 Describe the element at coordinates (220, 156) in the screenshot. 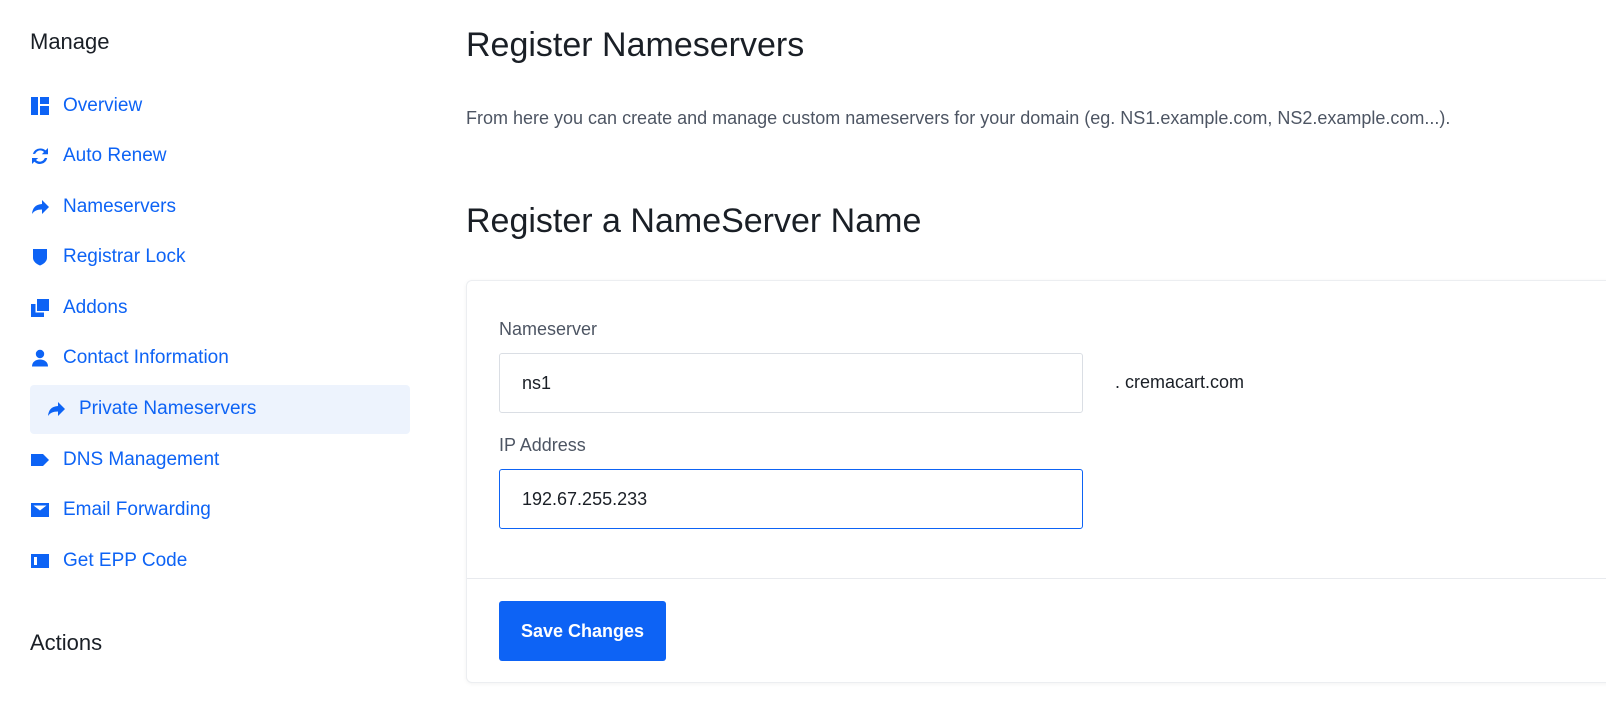

I see `sidebar-item-auto-renew: Auto Renew` at that location.